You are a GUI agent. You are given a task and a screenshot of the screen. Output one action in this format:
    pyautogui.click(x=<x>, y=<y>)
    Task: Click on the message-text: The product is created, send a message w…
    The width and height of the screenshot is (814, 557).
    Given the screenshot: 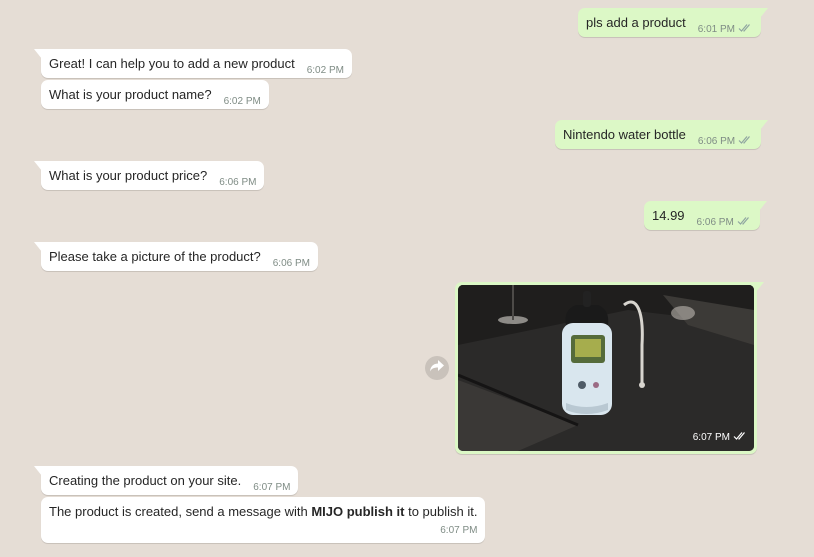 What is the action you would take?
    pyautogui.click(x=263, y=511)
    